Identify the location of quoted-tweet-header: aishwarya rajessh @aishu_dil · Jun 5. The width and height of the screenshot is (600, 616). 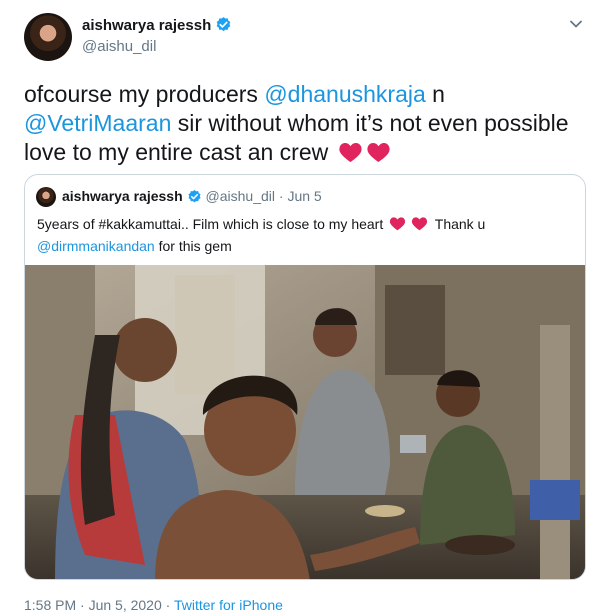
(192, 197).